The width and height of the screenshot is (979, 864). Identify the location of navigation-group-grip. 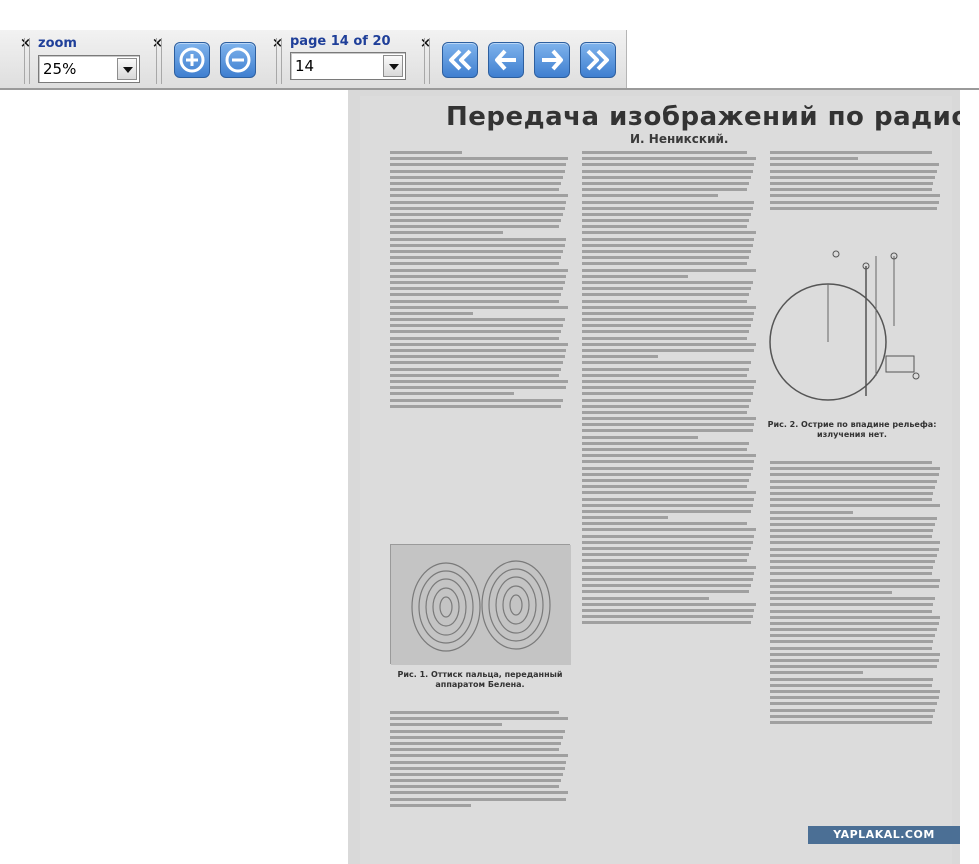
(427, 61).